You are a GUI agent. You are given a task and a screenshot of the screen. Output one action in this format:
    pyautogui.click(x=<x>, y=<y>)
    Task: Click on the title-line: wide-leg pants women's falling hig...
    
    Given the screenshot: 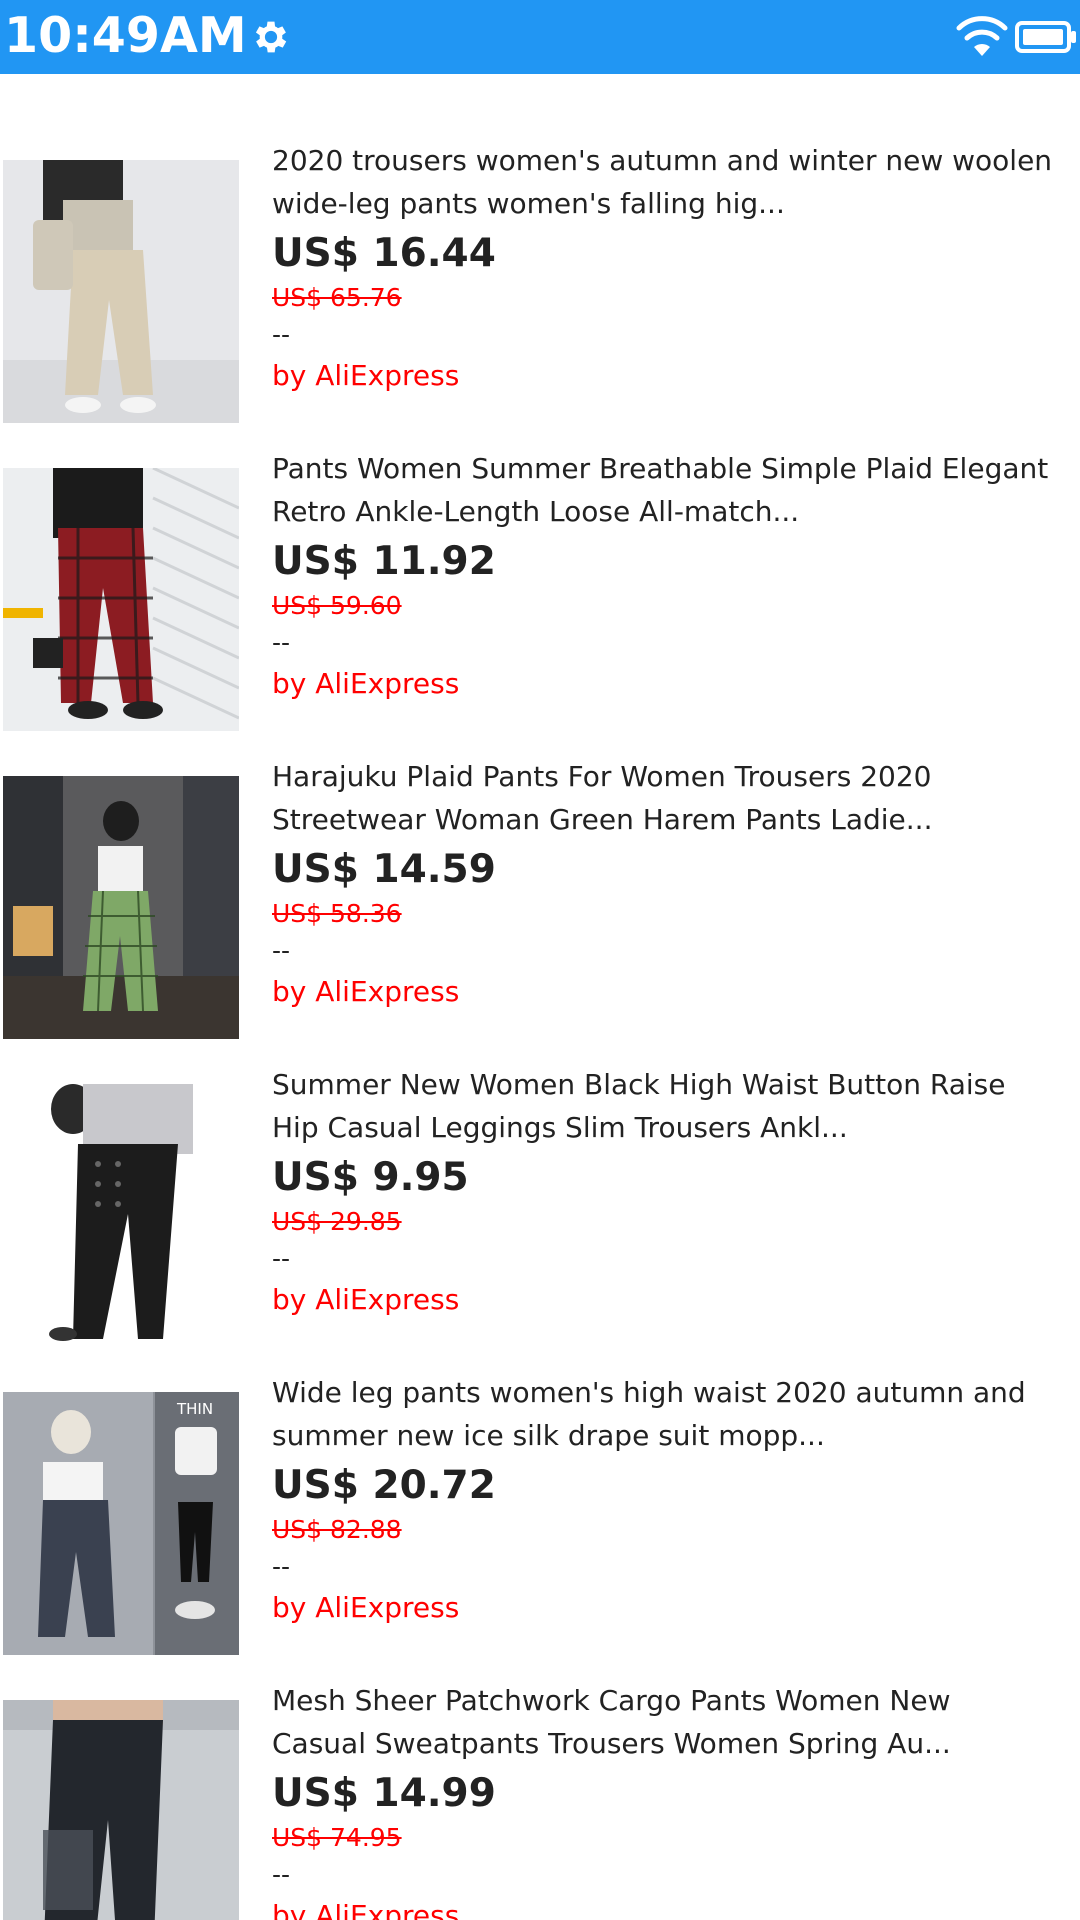 What is the action you would take?
    pyautogui.click(x=528, y=203)
    